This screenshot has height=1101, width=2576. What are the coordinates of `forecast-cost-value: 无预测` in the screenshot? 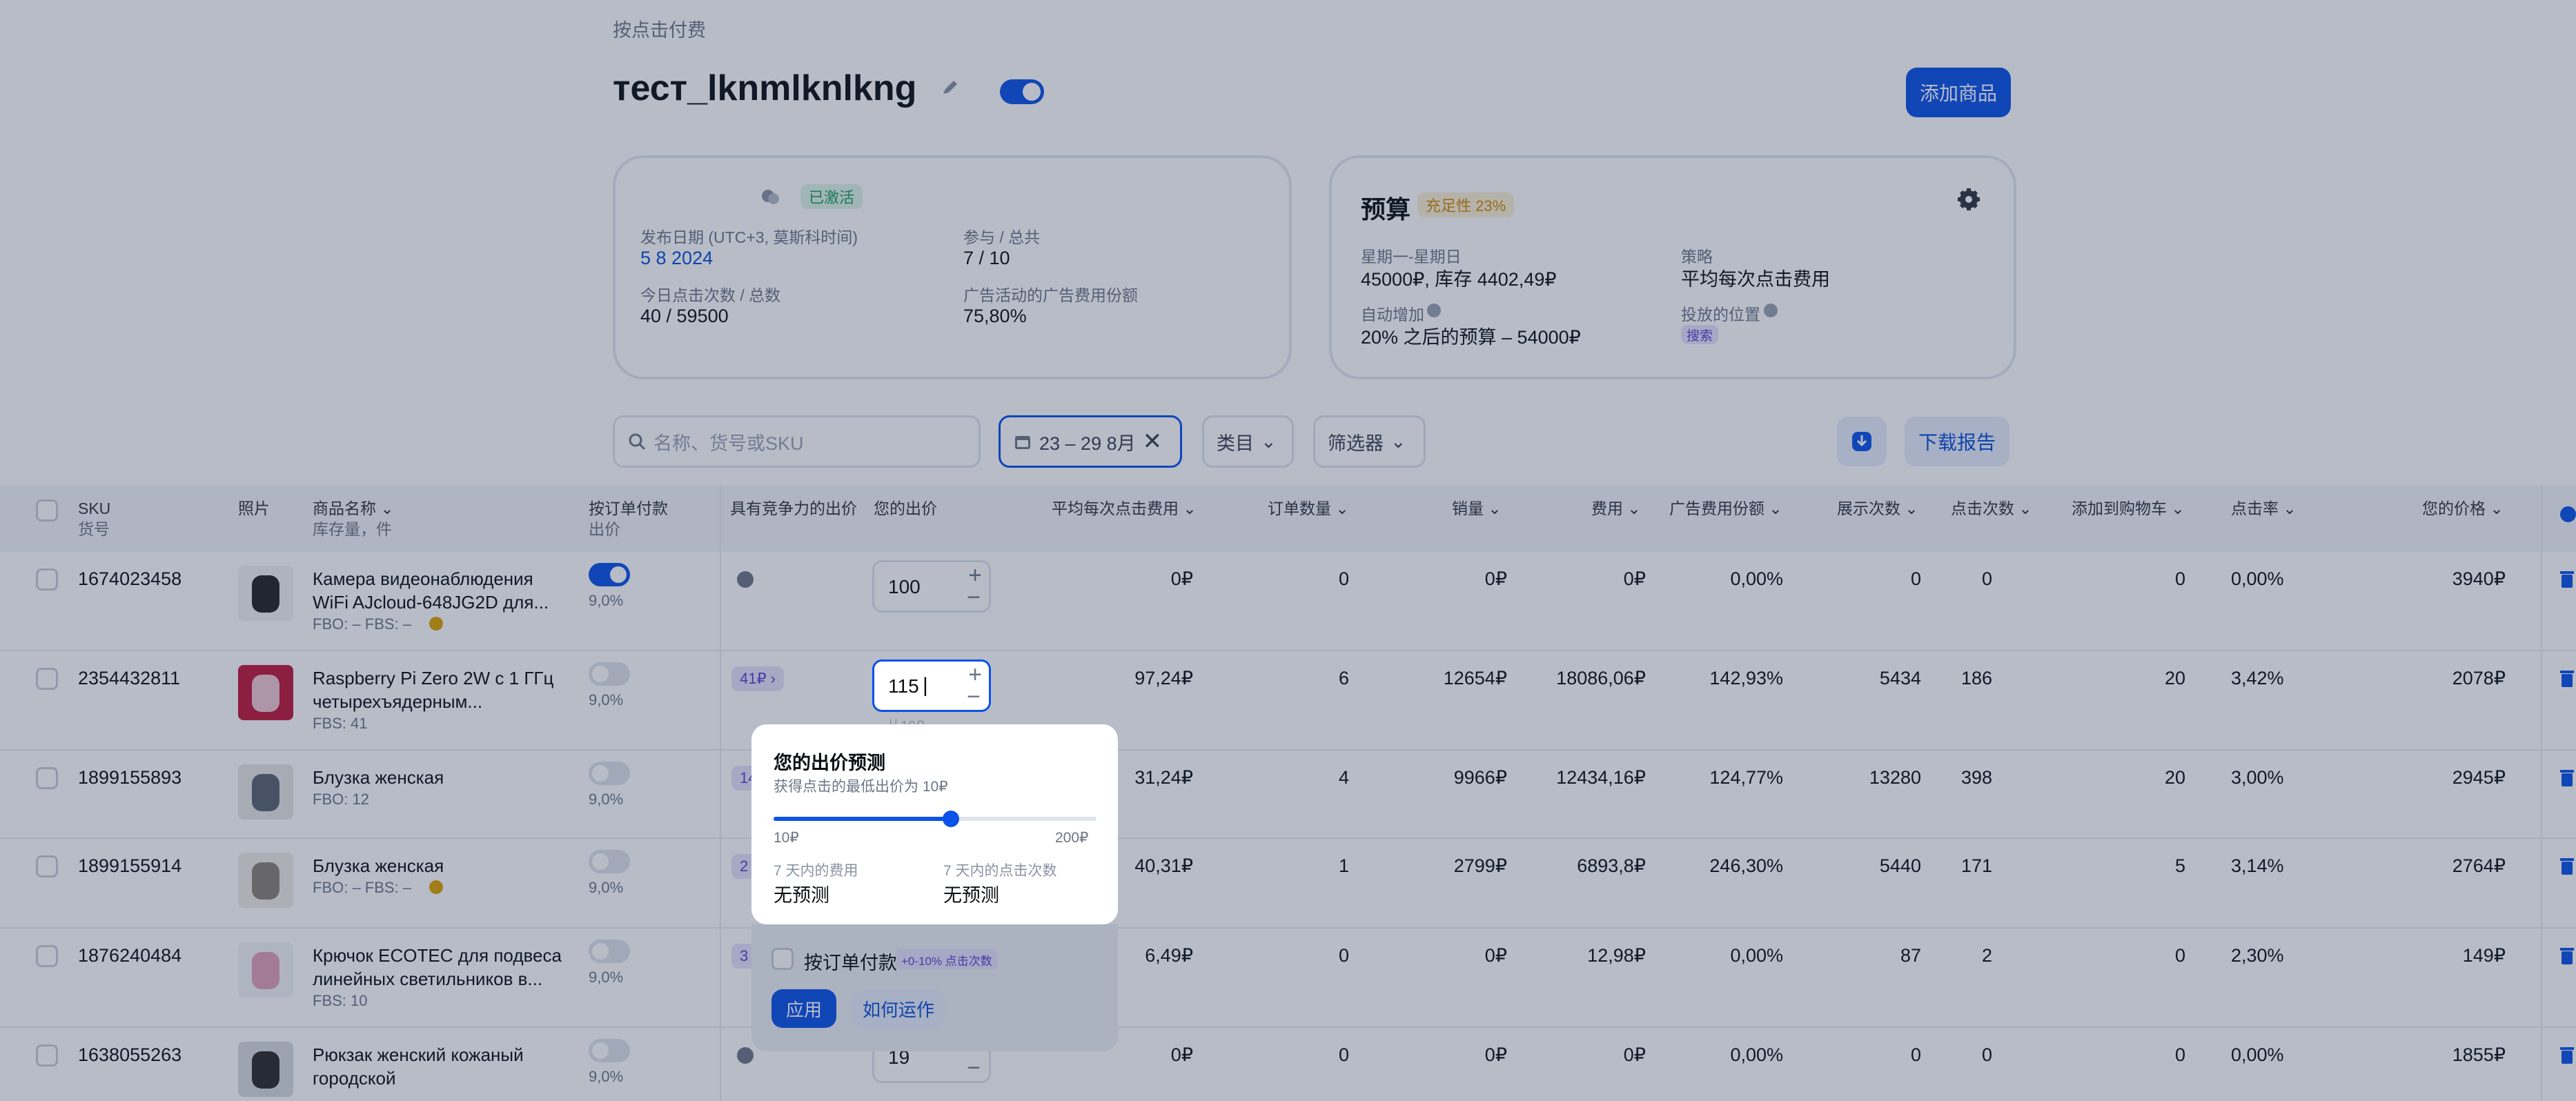 It's located at (801, 896).